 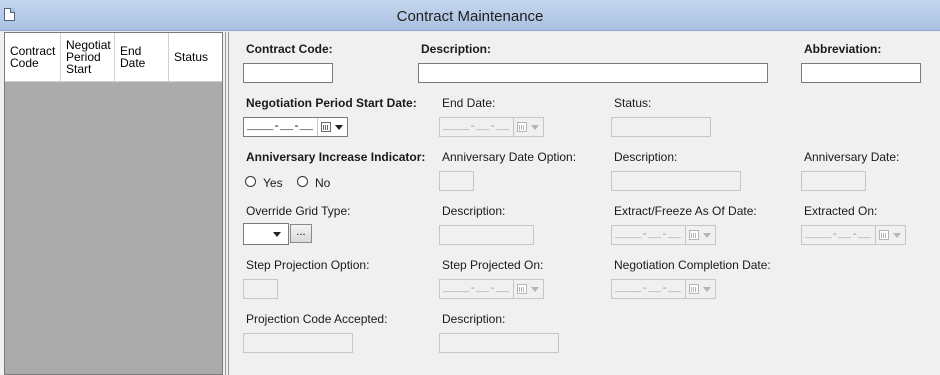 I want to click on neg-completion-date-picker: ____-__-__, so click(x=663, y=289).